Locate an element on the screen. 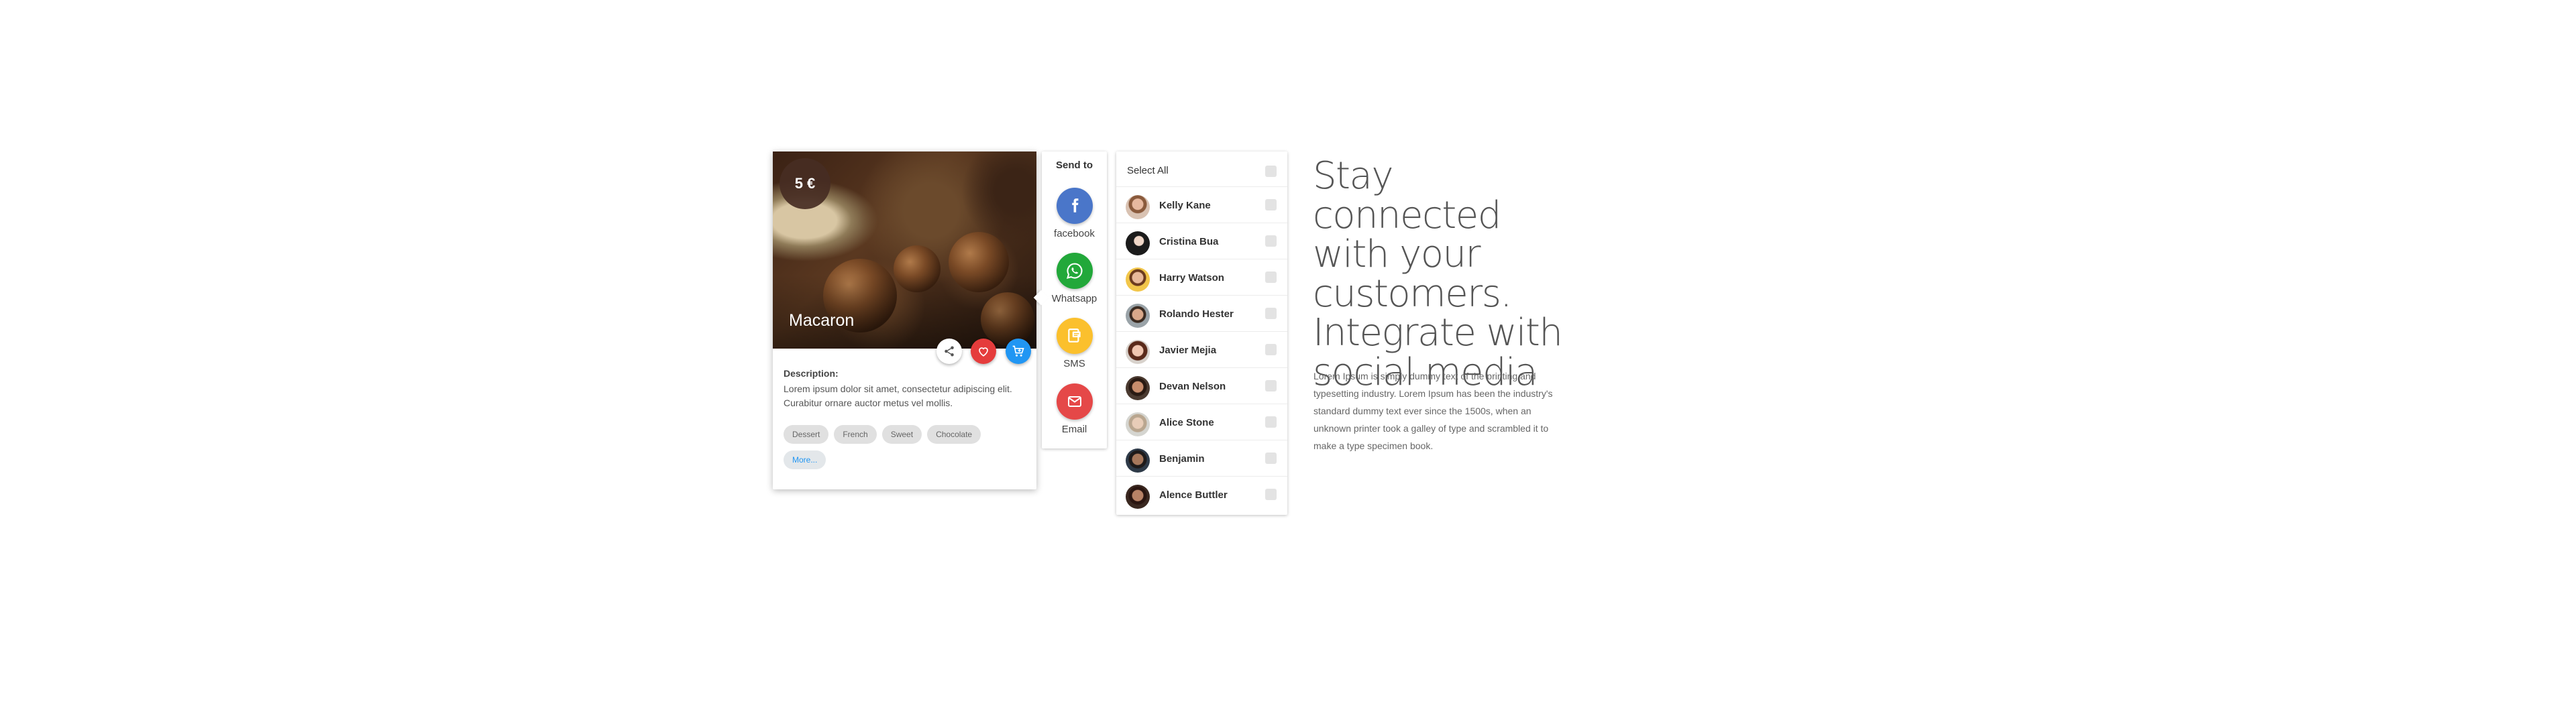  select-all-checkbox is located at coordinates (1271, 171).